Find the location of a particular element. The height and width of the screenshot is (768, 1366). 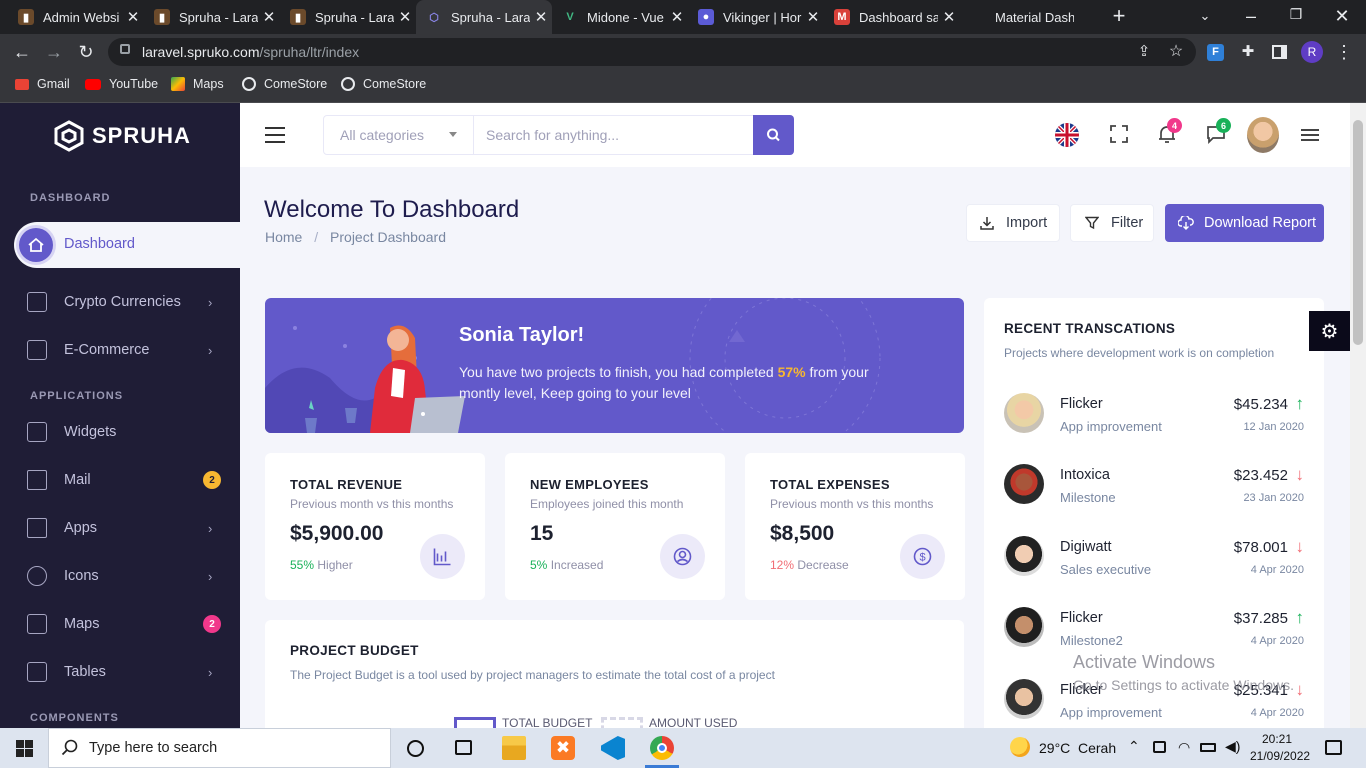

url-field: laravel.spruko.com/spruha/ltr/index is located at coordinates (652, 52).